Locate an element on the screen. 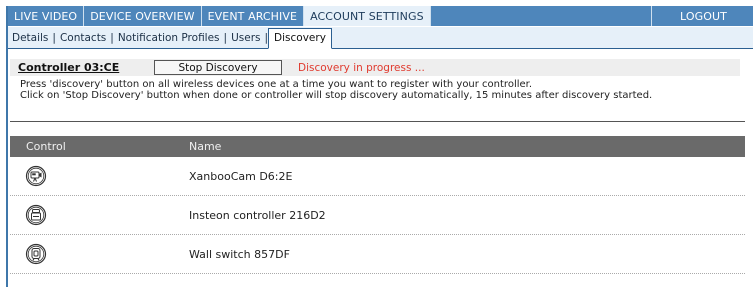  controller-name: Controller 03:CE is located at coordinates (82, 67).